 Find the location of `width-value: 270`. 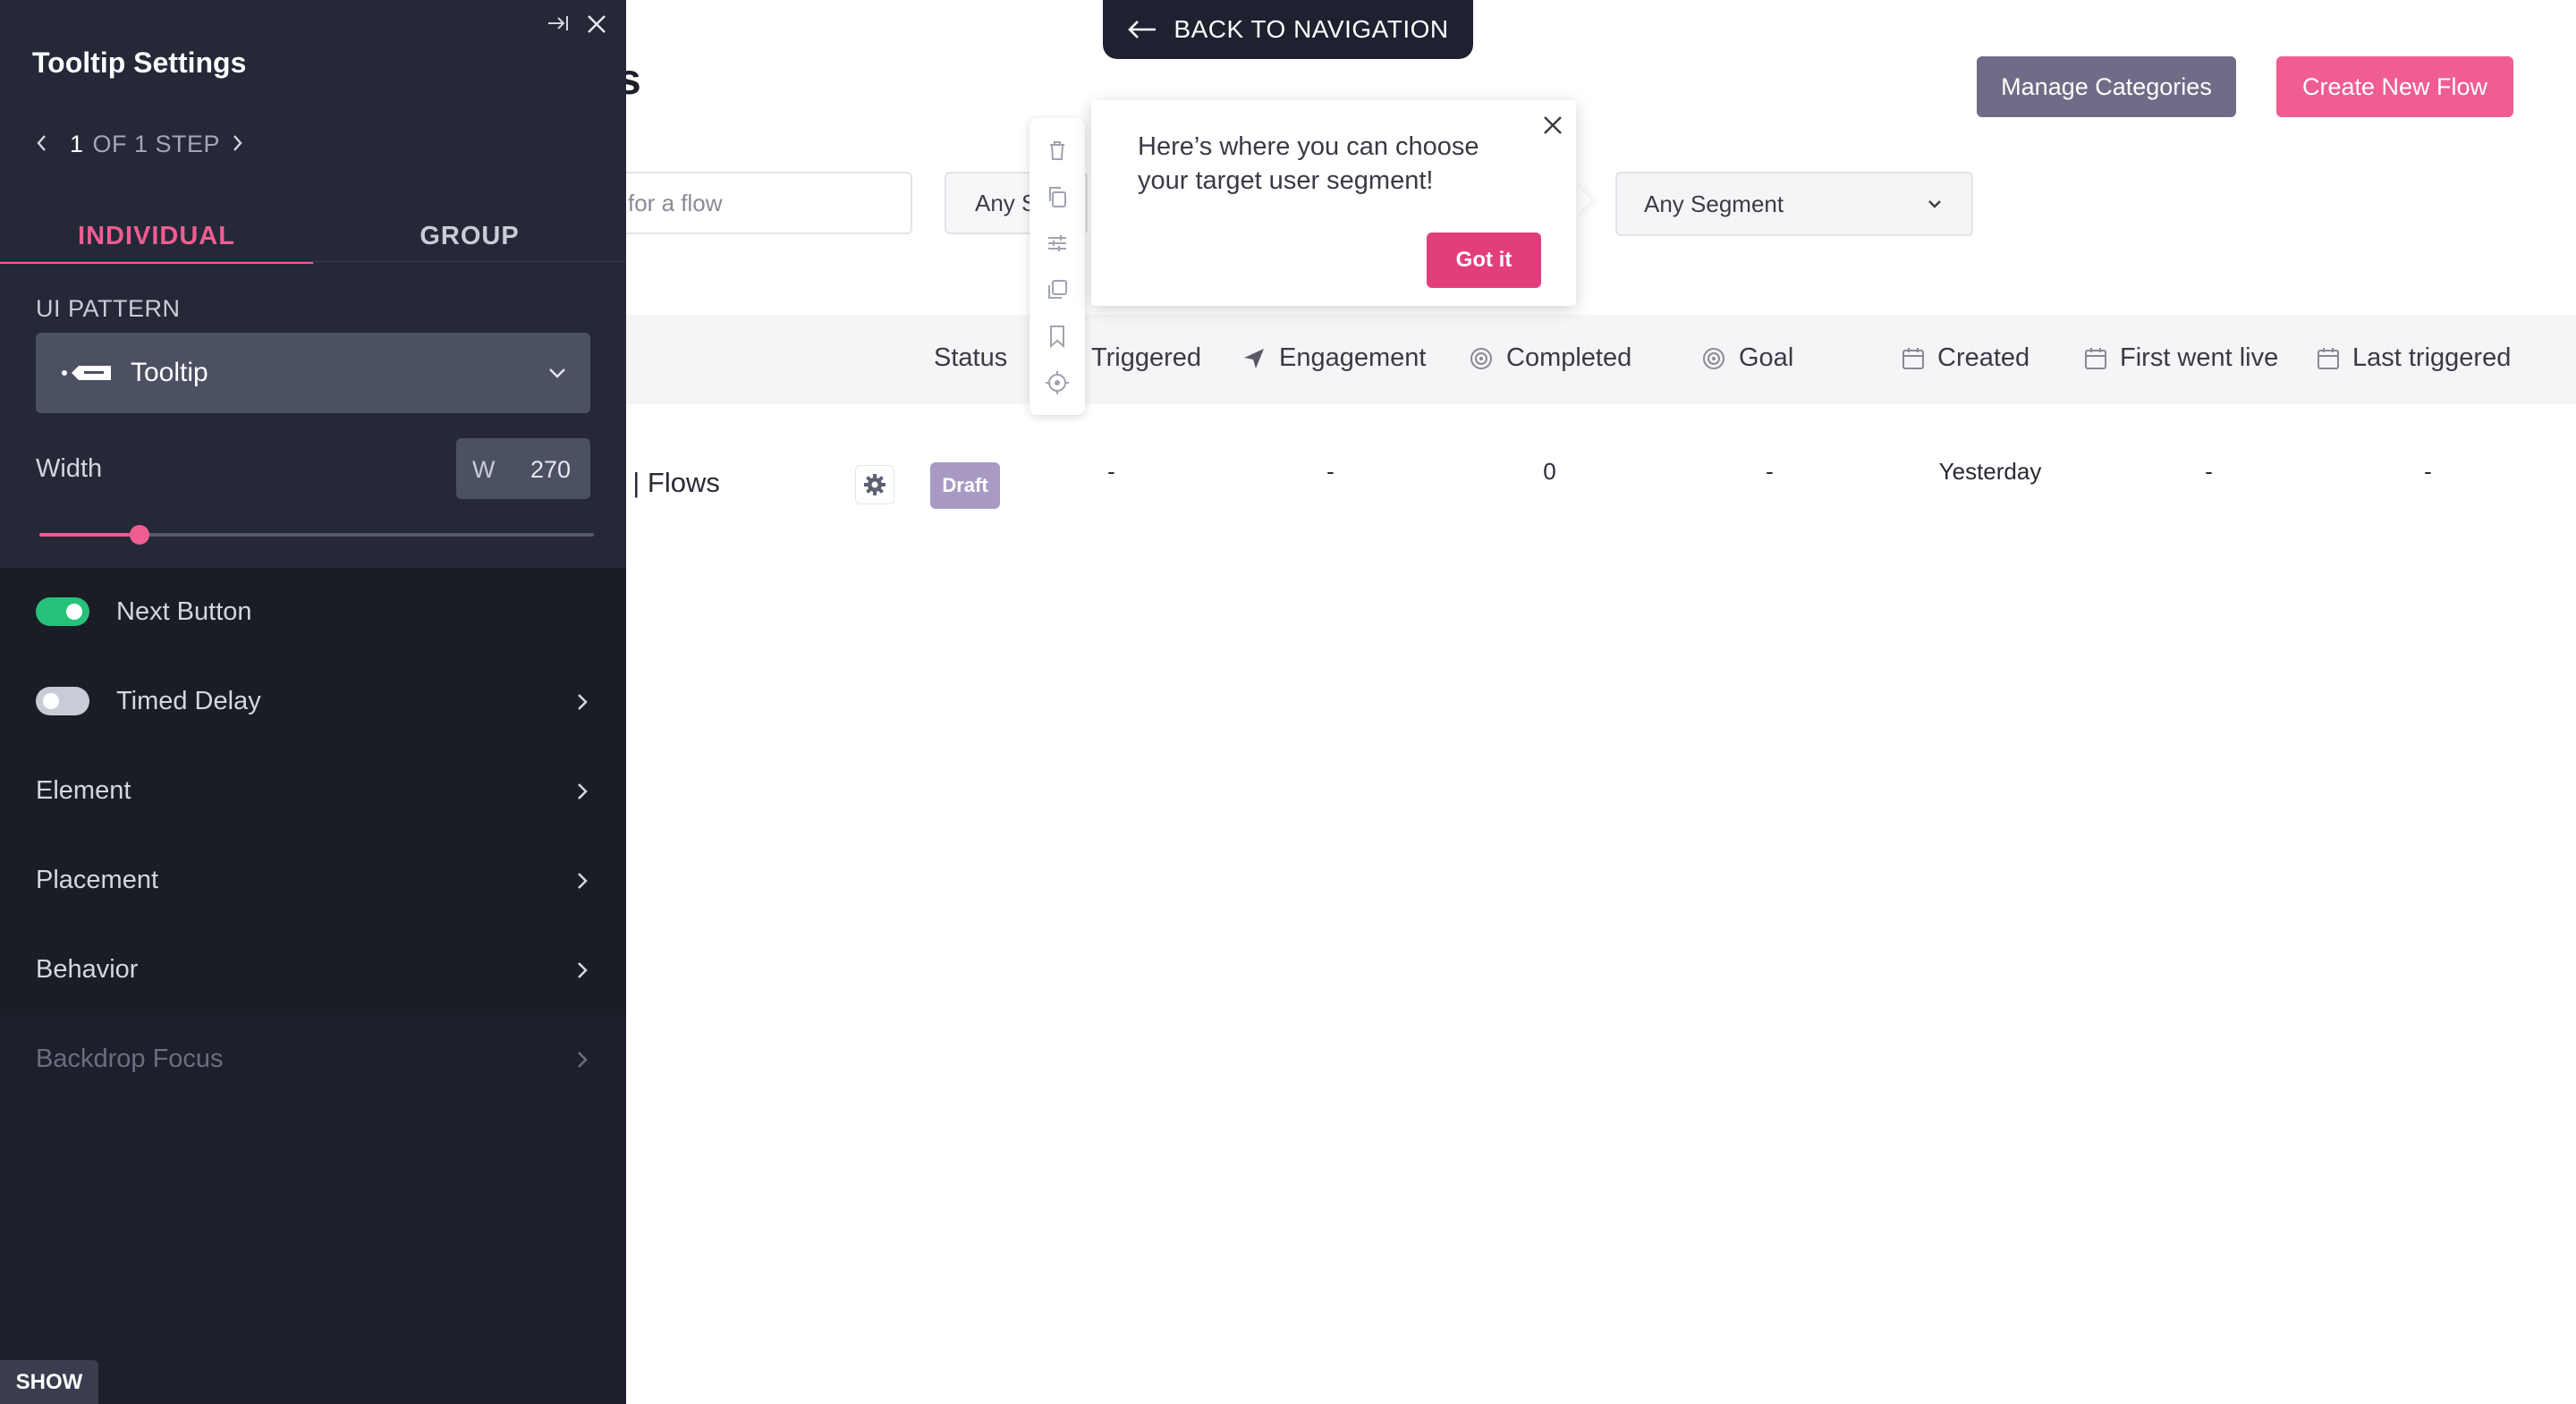

width-value: 270 is located at coordinates (550, 470).